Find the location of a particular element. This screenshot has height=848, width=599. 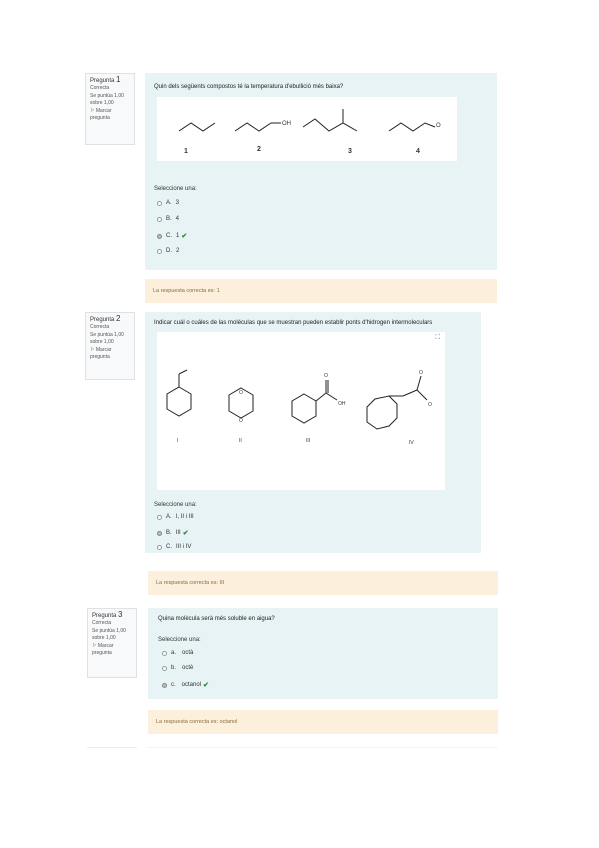

flag-label: Marcar pregunta is located at coordinates (103, 649).